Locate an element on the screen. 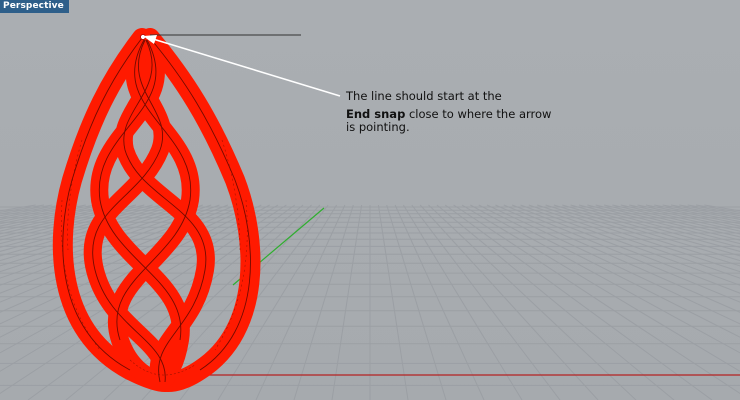 This screenshot has width=740, height=400. annotation-line-2-rest: close to where the arrow is located at coordinates (478, 114).